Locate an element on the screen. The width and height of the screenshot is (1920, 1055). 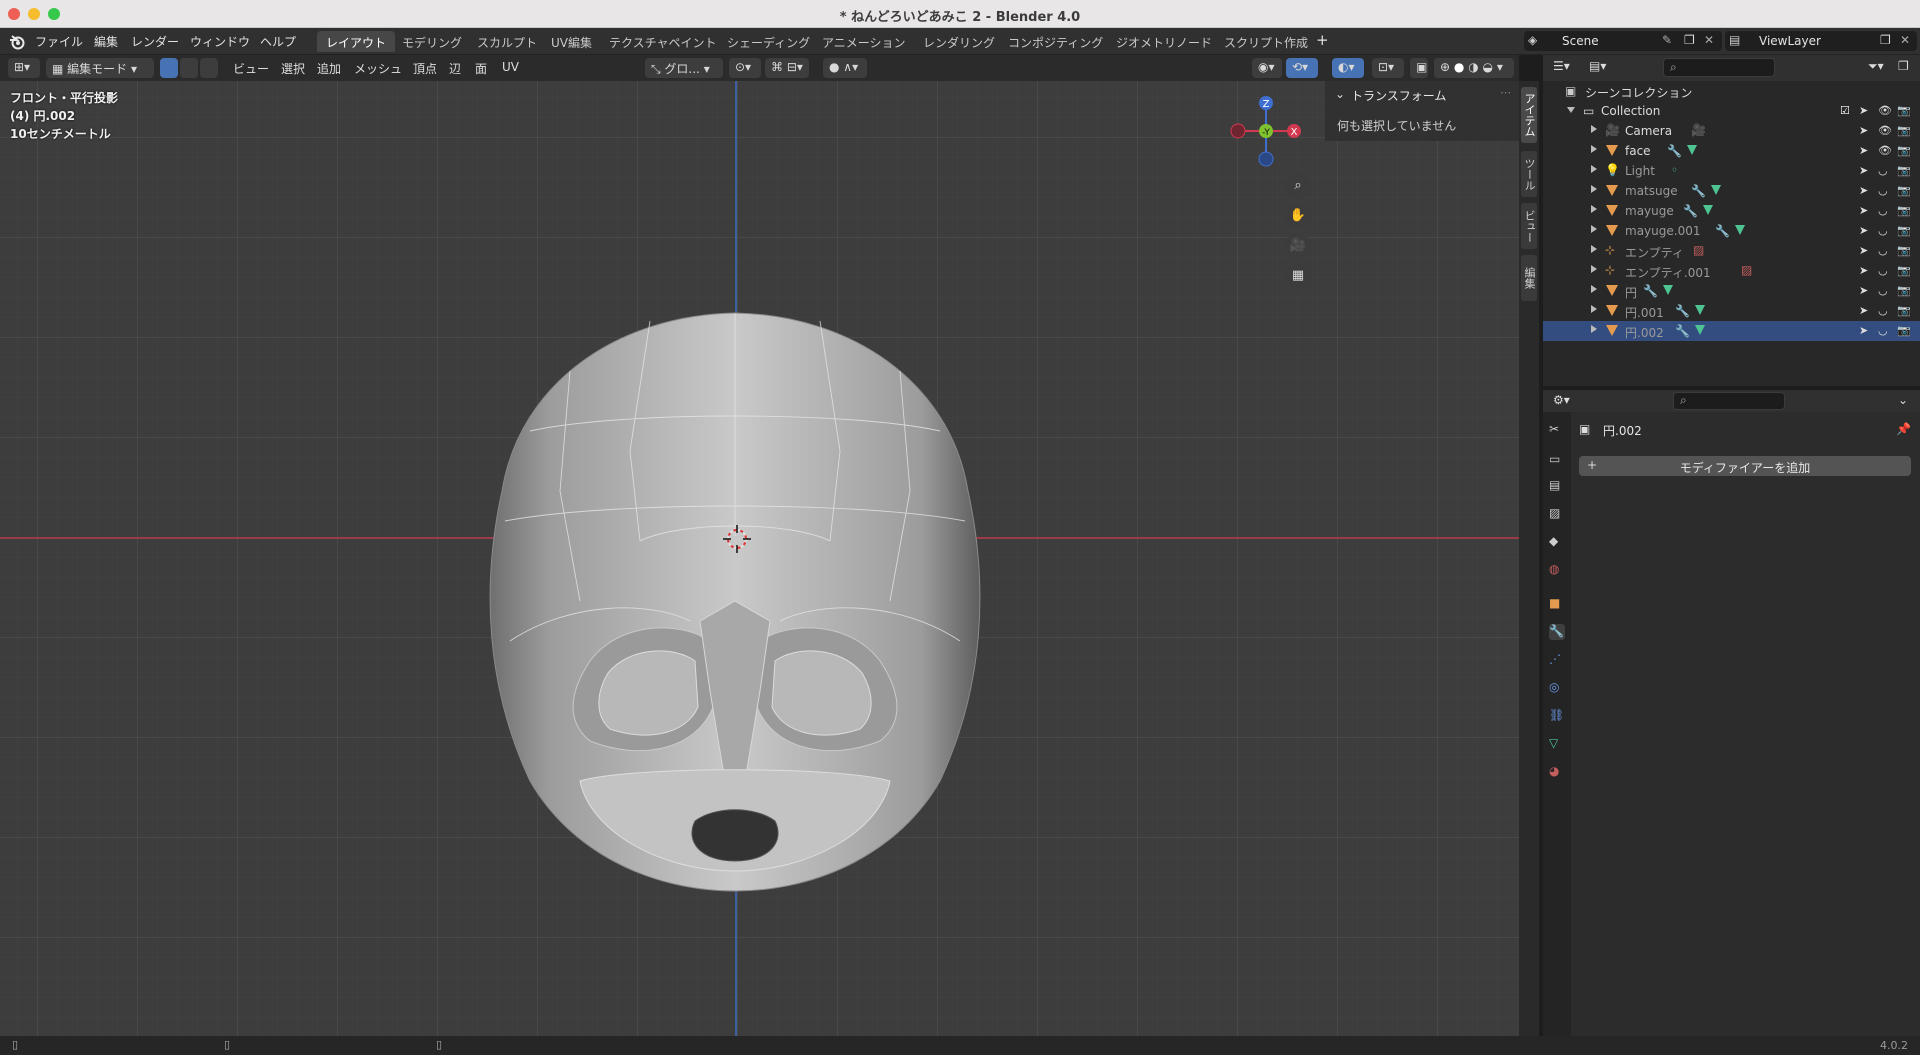
view-layer-selector: ▤ ViewLayer ❐ ✕ is located at coordinates (1821, 41).